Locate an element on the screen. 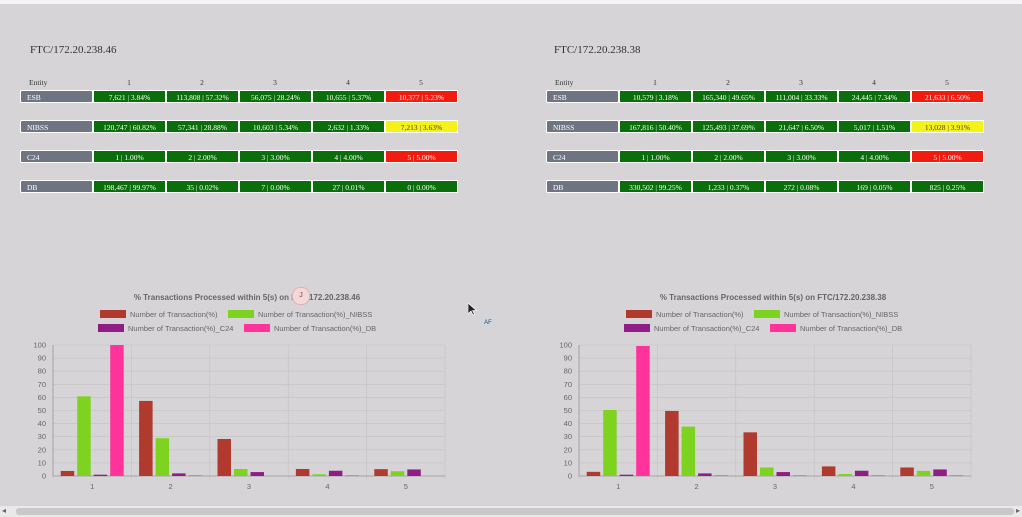 The width and height of the screenshot is (1022, 517). y-tick-label: 60 is located at coordinates (568, 397).